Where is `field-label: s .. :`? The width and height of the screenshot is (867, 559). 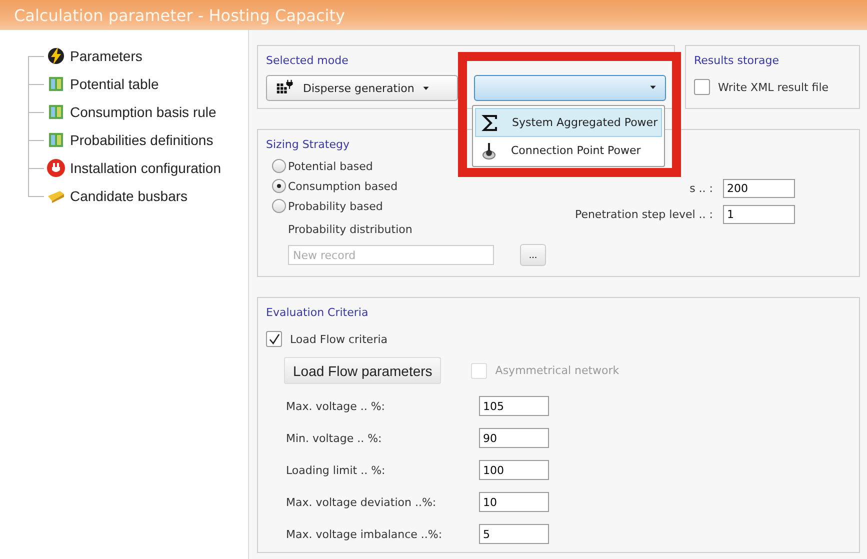 field-label: s .. : is located at coordinates (701, 188).